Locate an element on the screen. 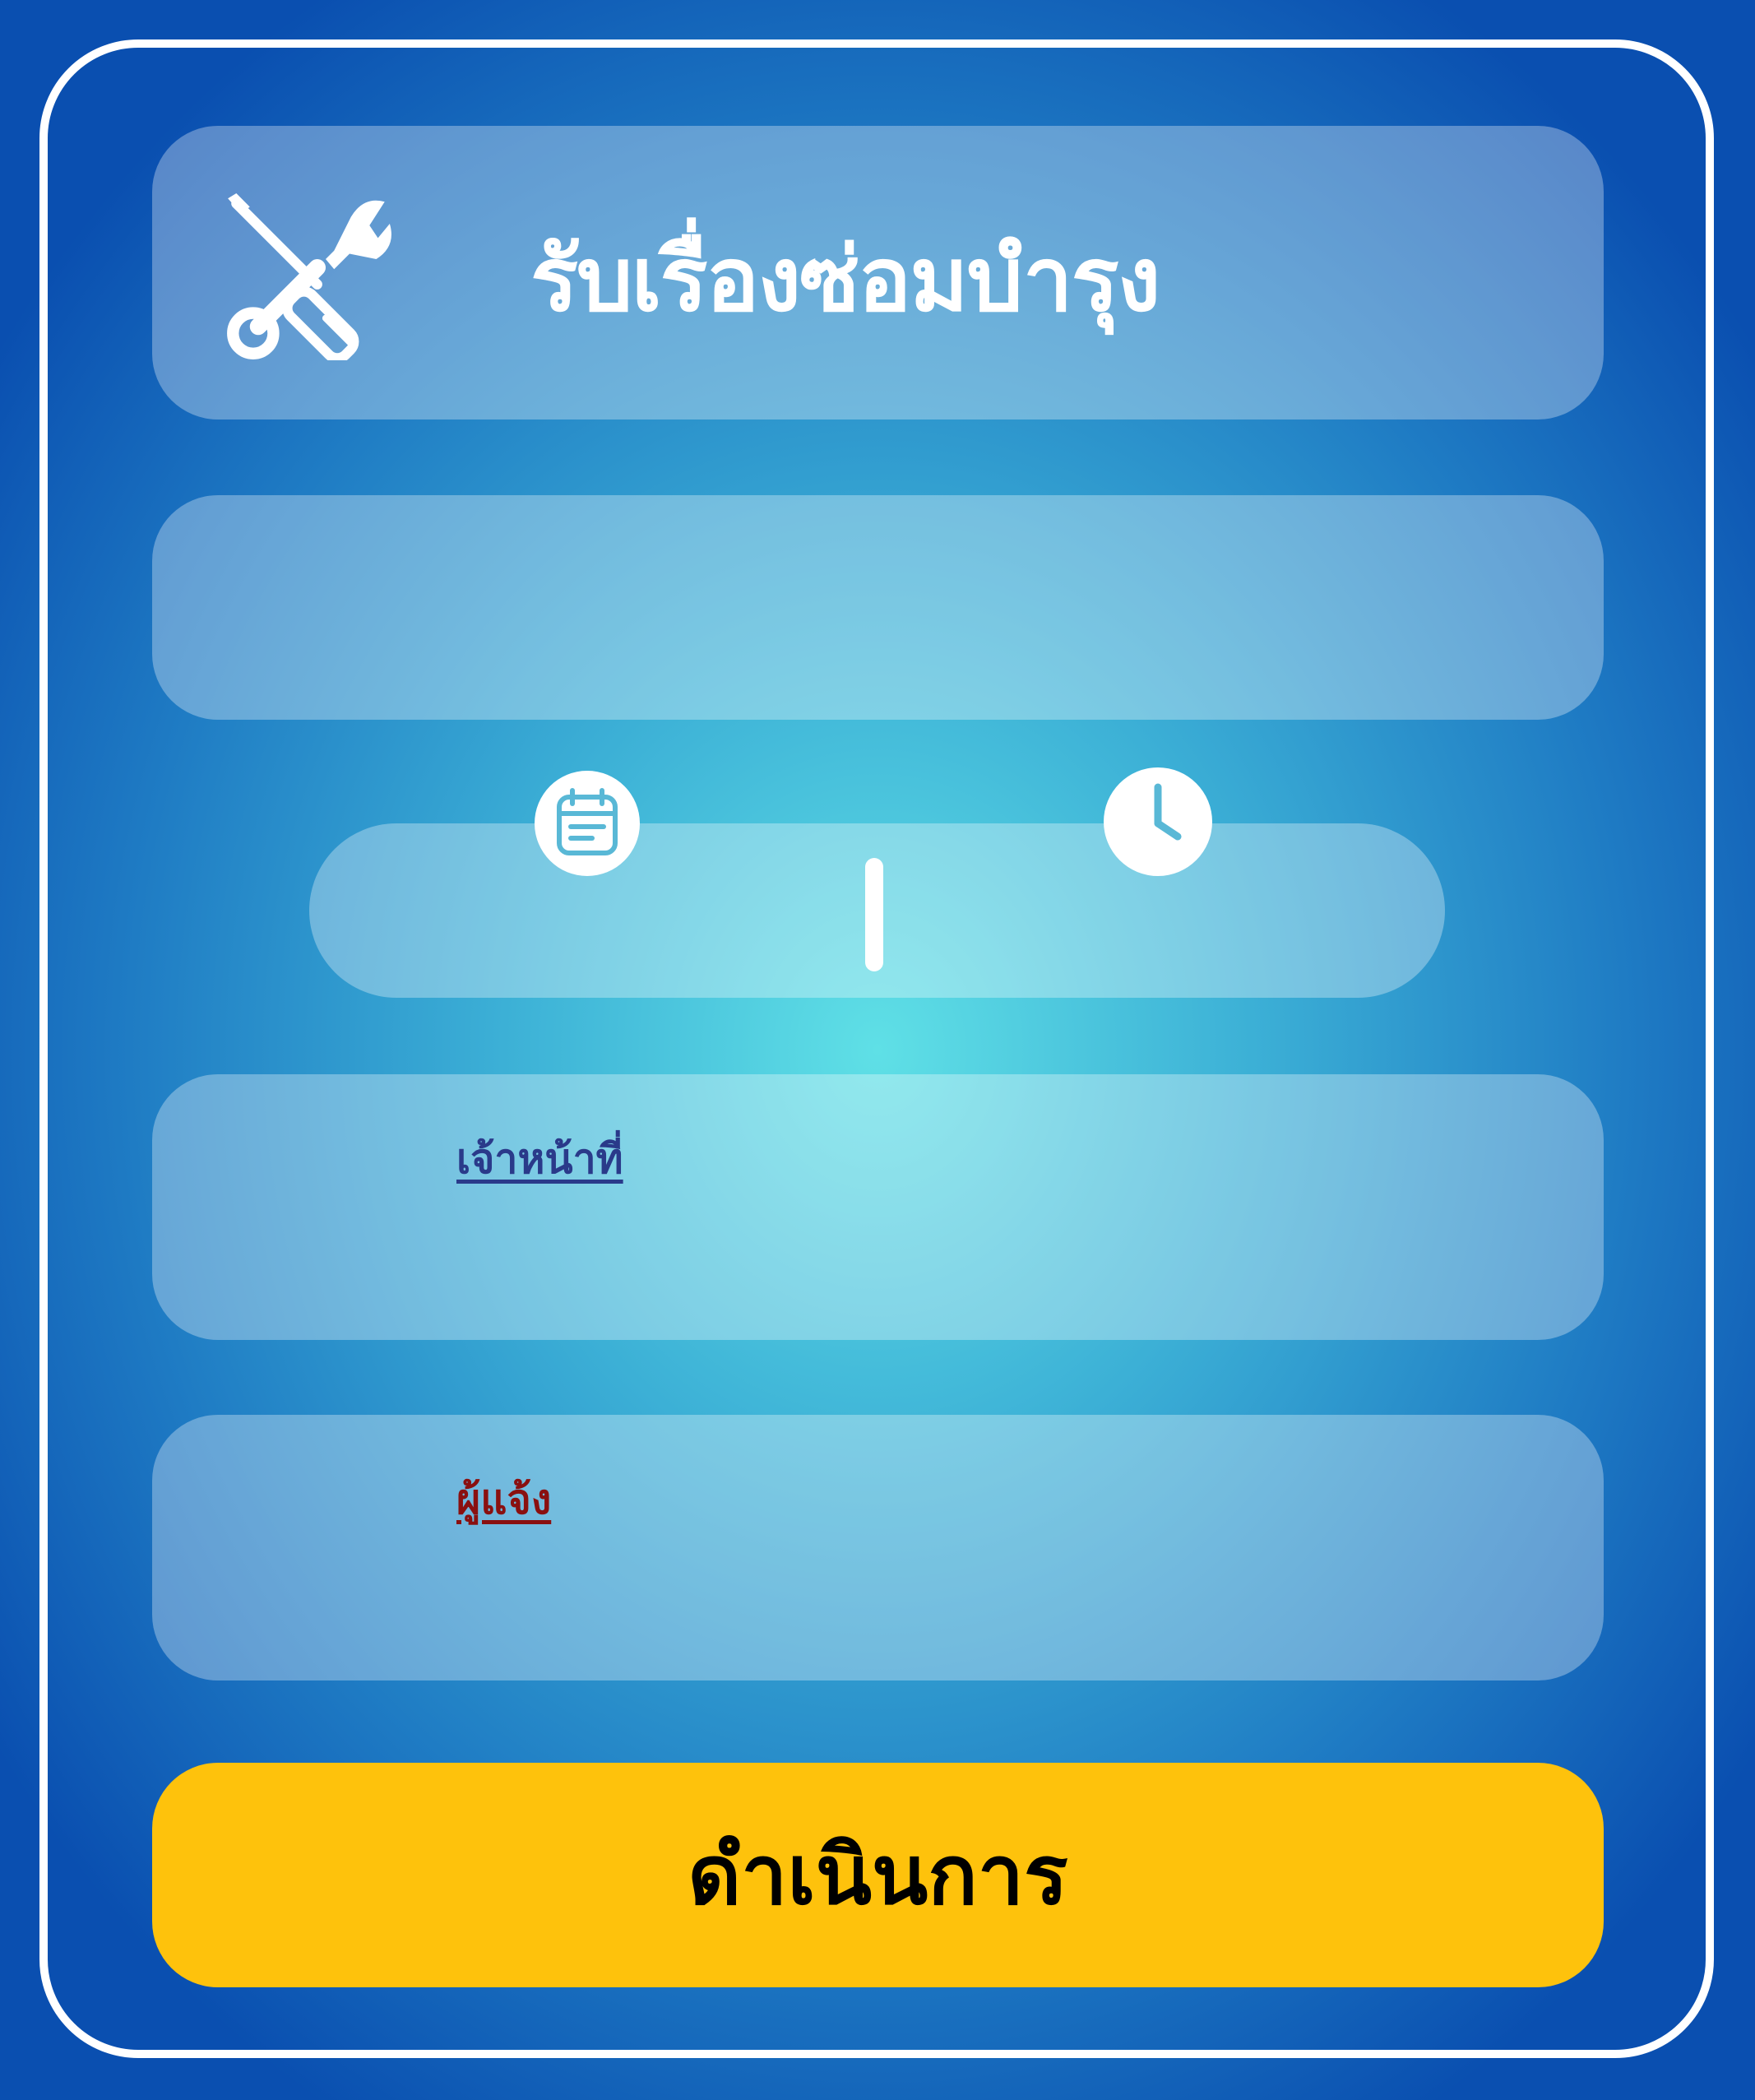 Image resolution: width=1755 pixels, height=2100 pixels. datetime-divider is located at coordinates (874, 915).